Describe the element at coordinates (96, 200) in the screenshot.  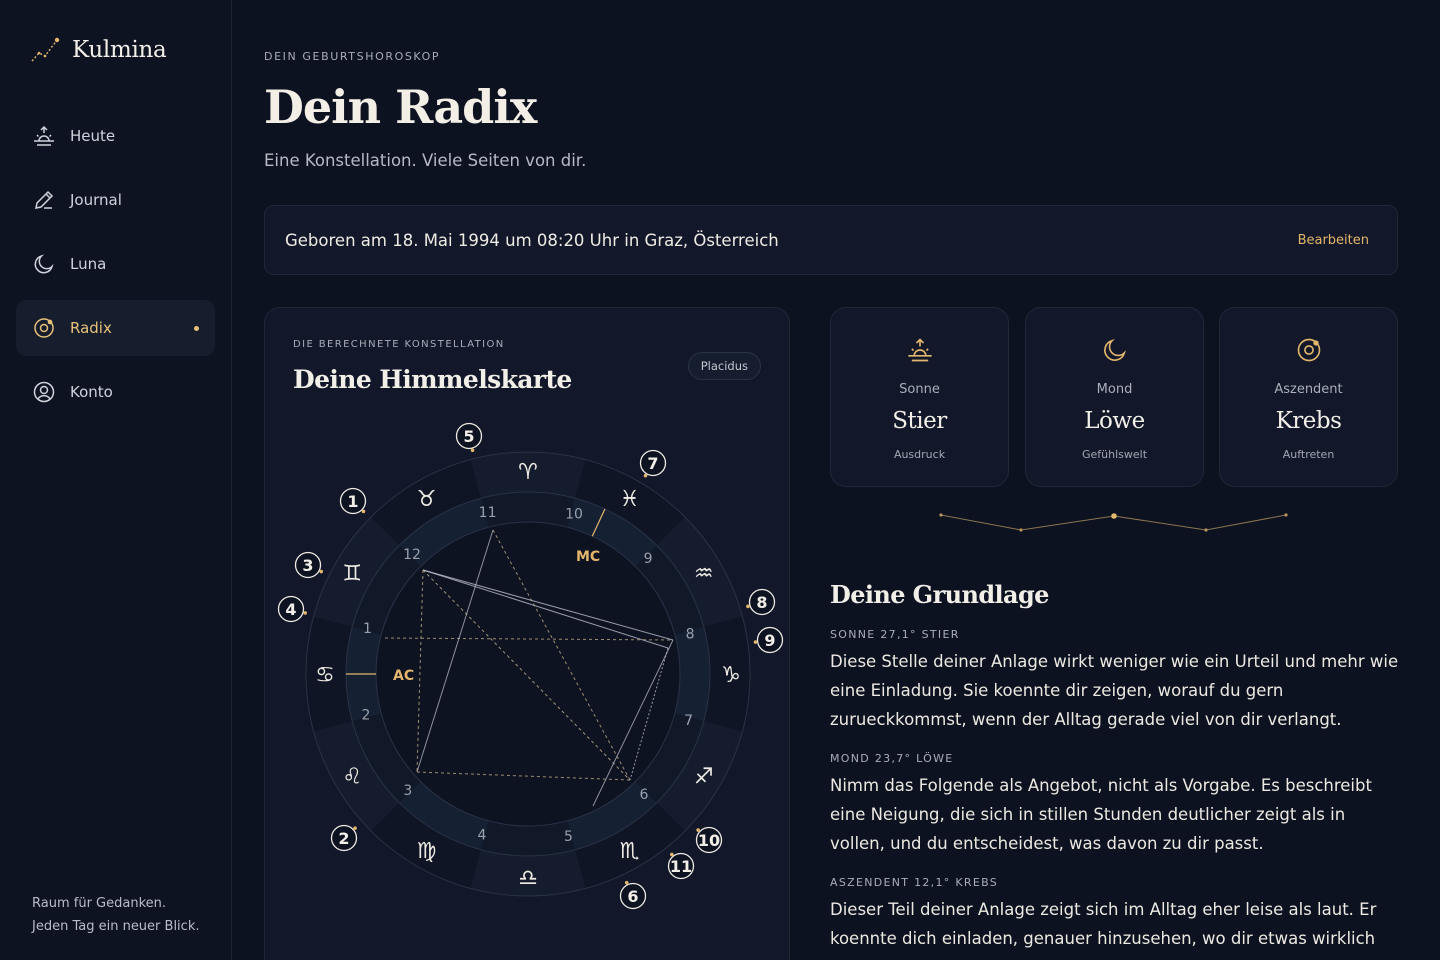
I see `sidebar-item-label: Journal` at that location.